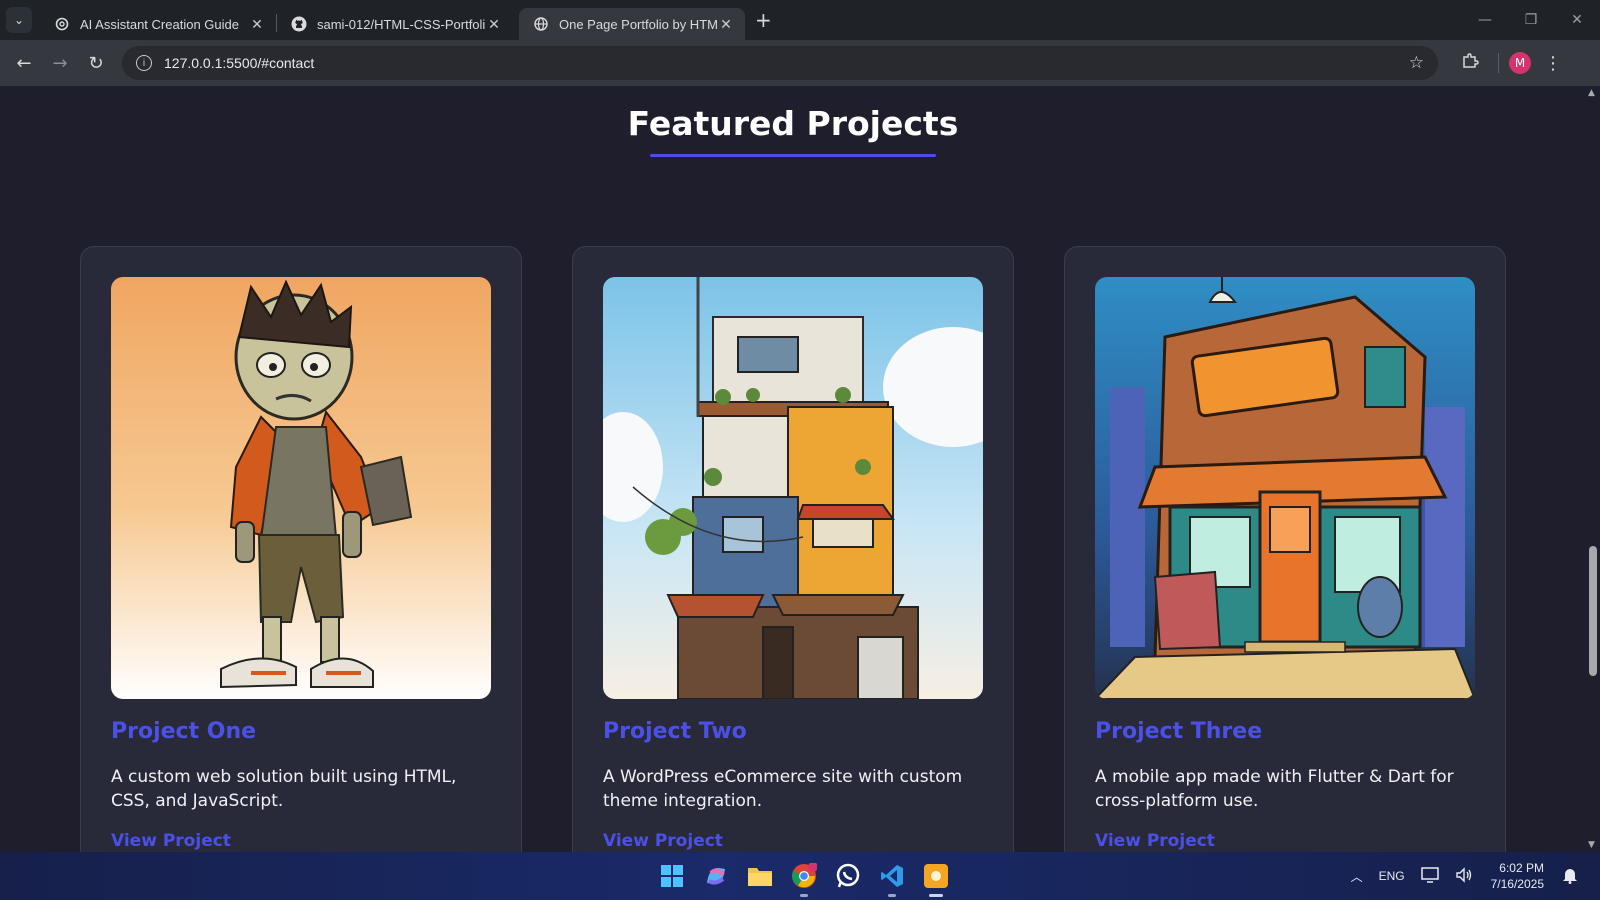 The height and width of the screenshot is (900, 1600). Describe the element at coordinates (541, 24) in the screenshot. I see `globe-icon` at that location.